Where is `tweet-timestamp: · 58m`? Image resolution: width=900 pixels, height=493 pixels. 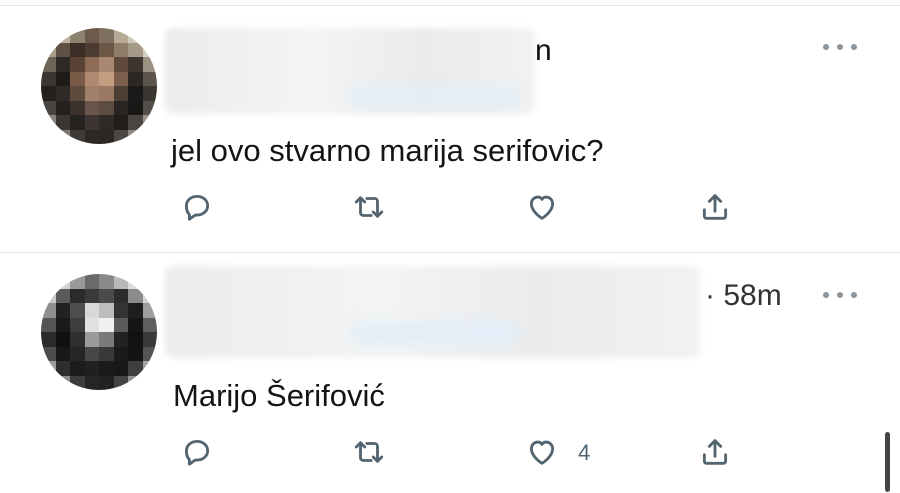
tweet-timestamp: · 58m is located at coordinates (743, 296).